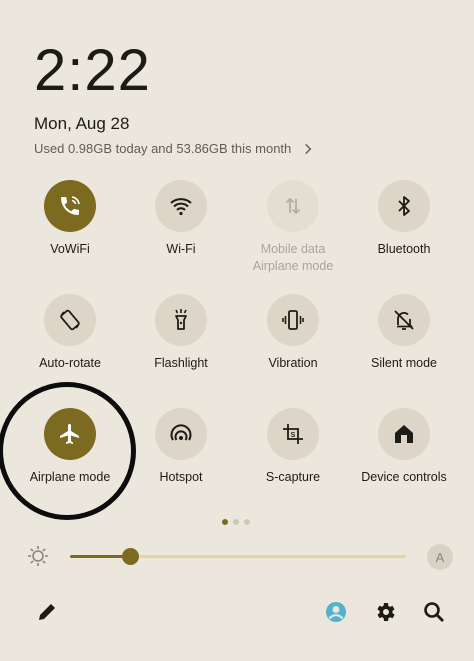  Describe the element at coordinates (38, 556) in the screenshot. I see `brightness-icon` at that location.